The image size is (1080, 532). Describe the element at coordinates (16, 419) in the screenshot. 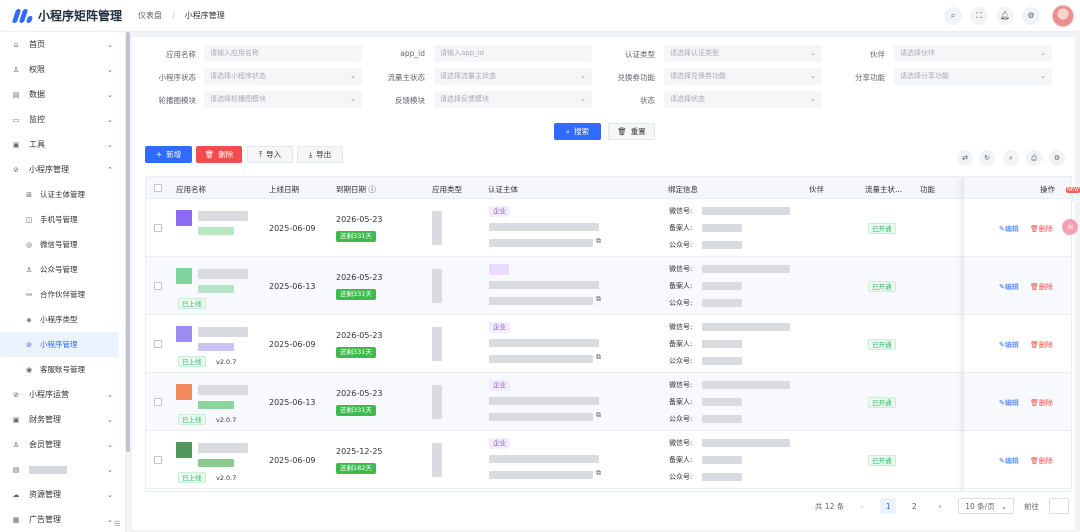

I see `finance-icon: ▣` at that location.